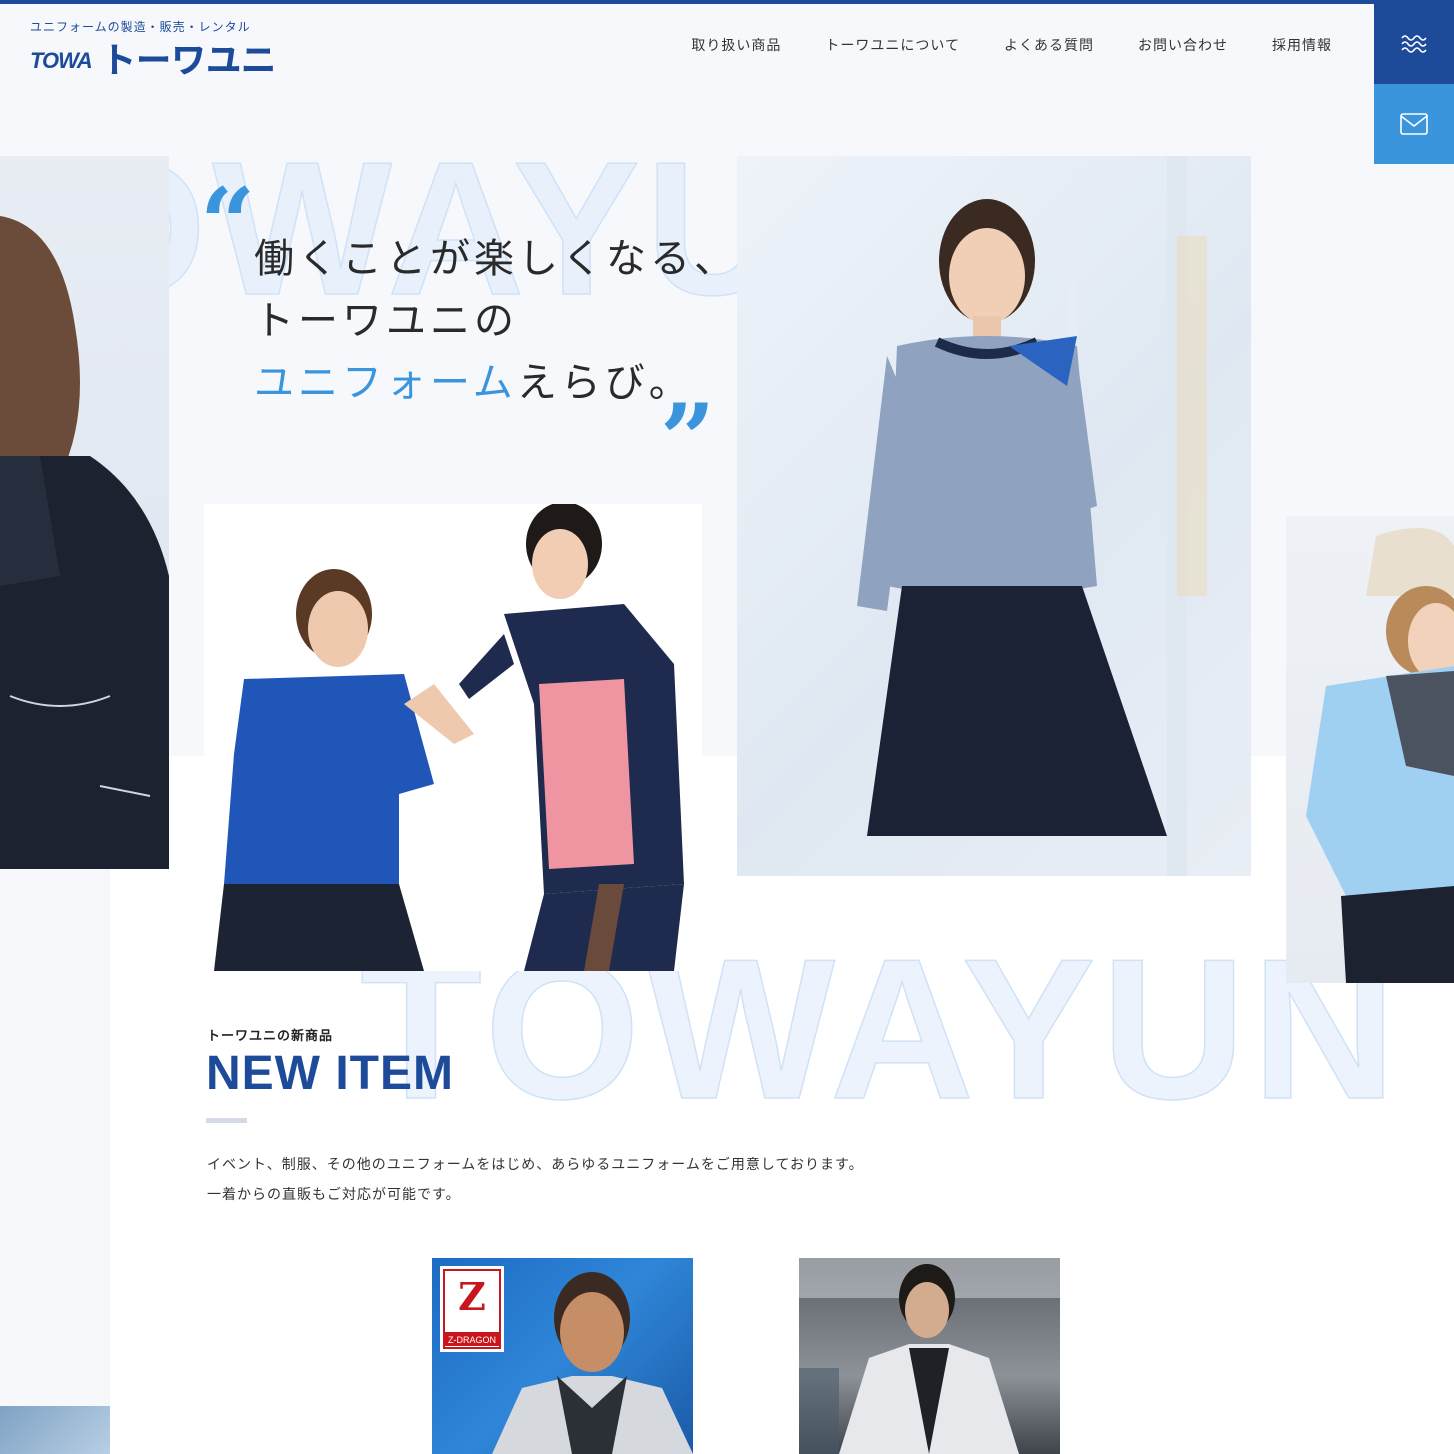 This screenshot has width=1454, height=1454. What do you see at coordinates (453, 737) in the screenshot?
I see `hero-photo-polo-pair` at bounding box center [453, 737].